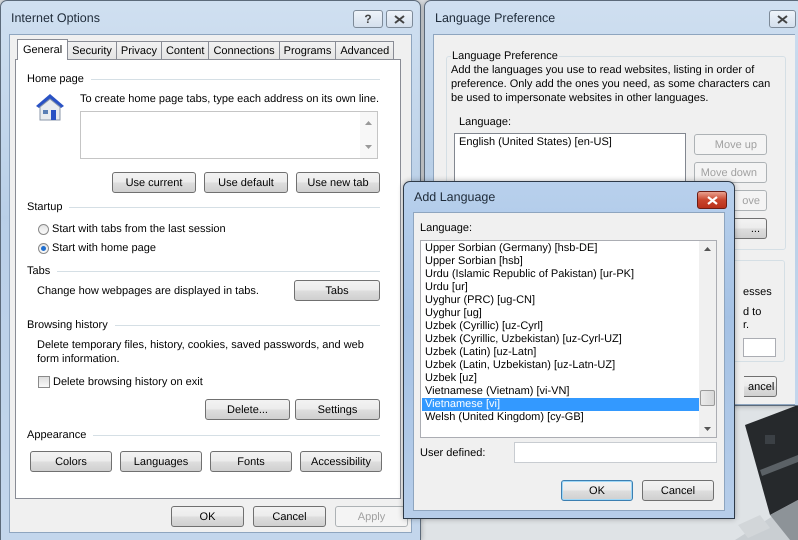 The image size is (798, 540). What do you see at coordinates (495, 17) in the screenshot?
I see `window-title: Language Preference` at bounding box center [495, 17].